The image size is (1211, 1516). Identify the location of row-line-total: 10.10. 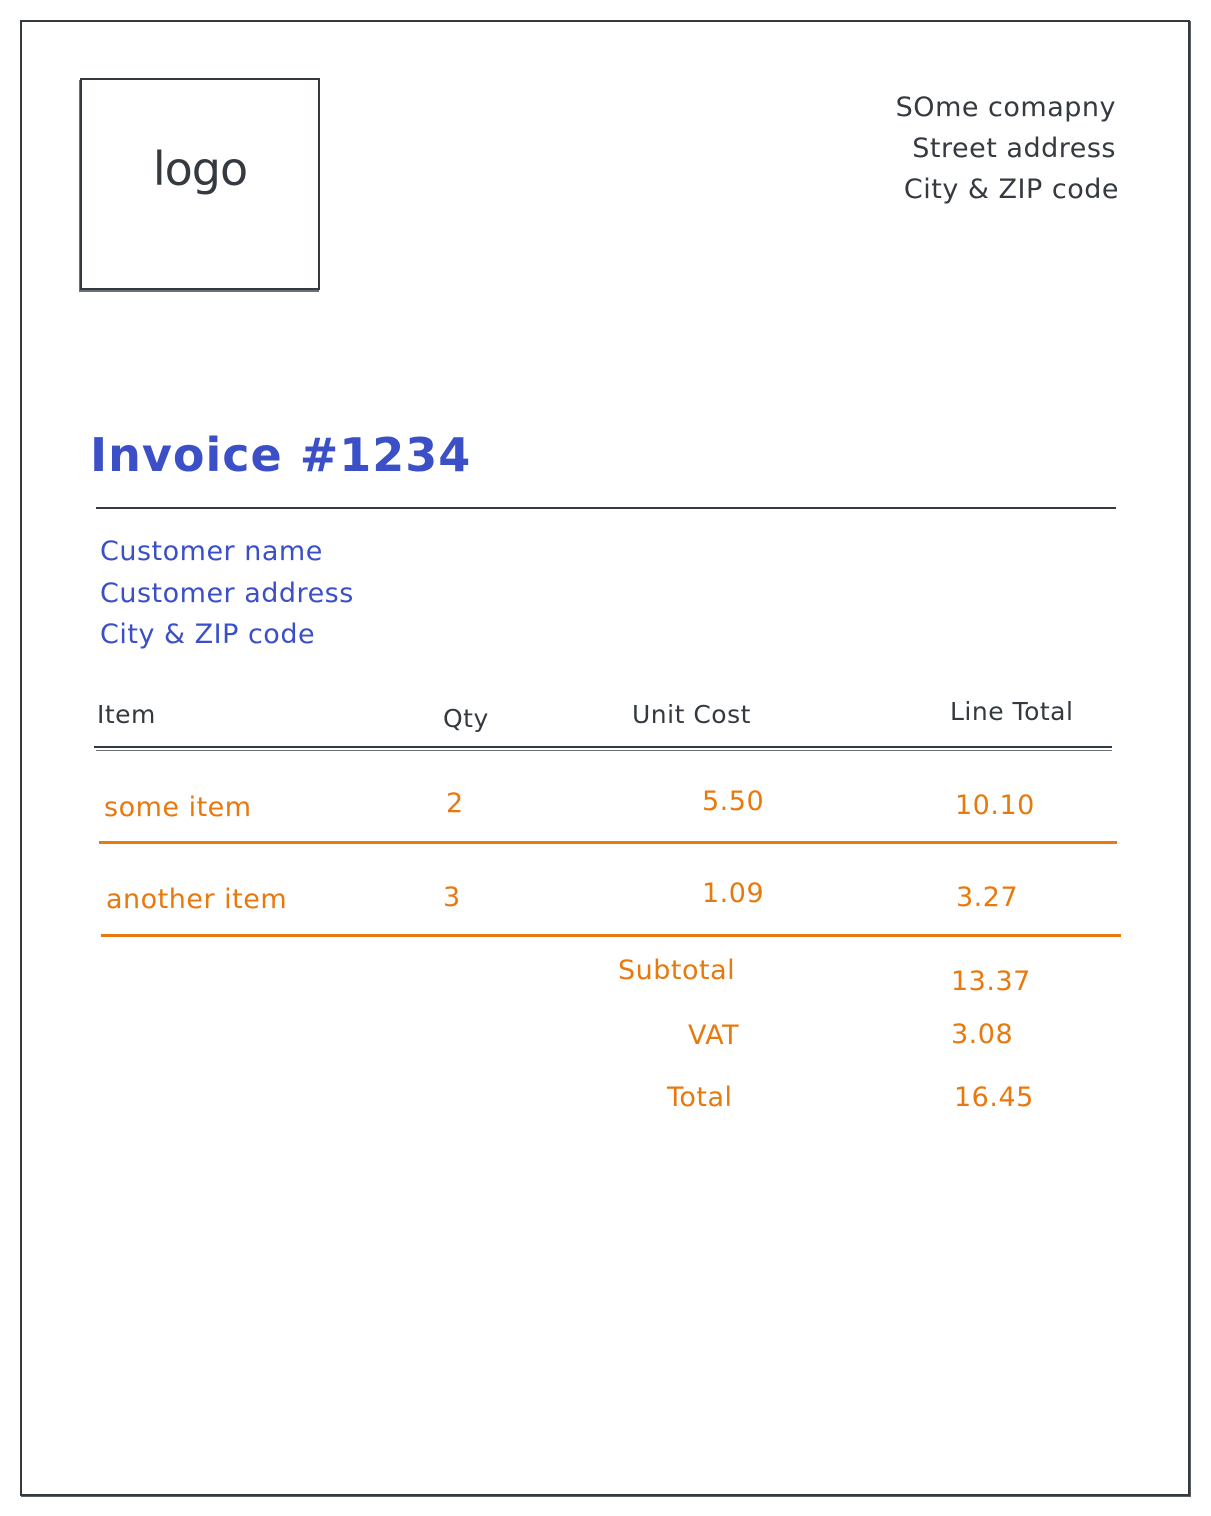
(995, 805).